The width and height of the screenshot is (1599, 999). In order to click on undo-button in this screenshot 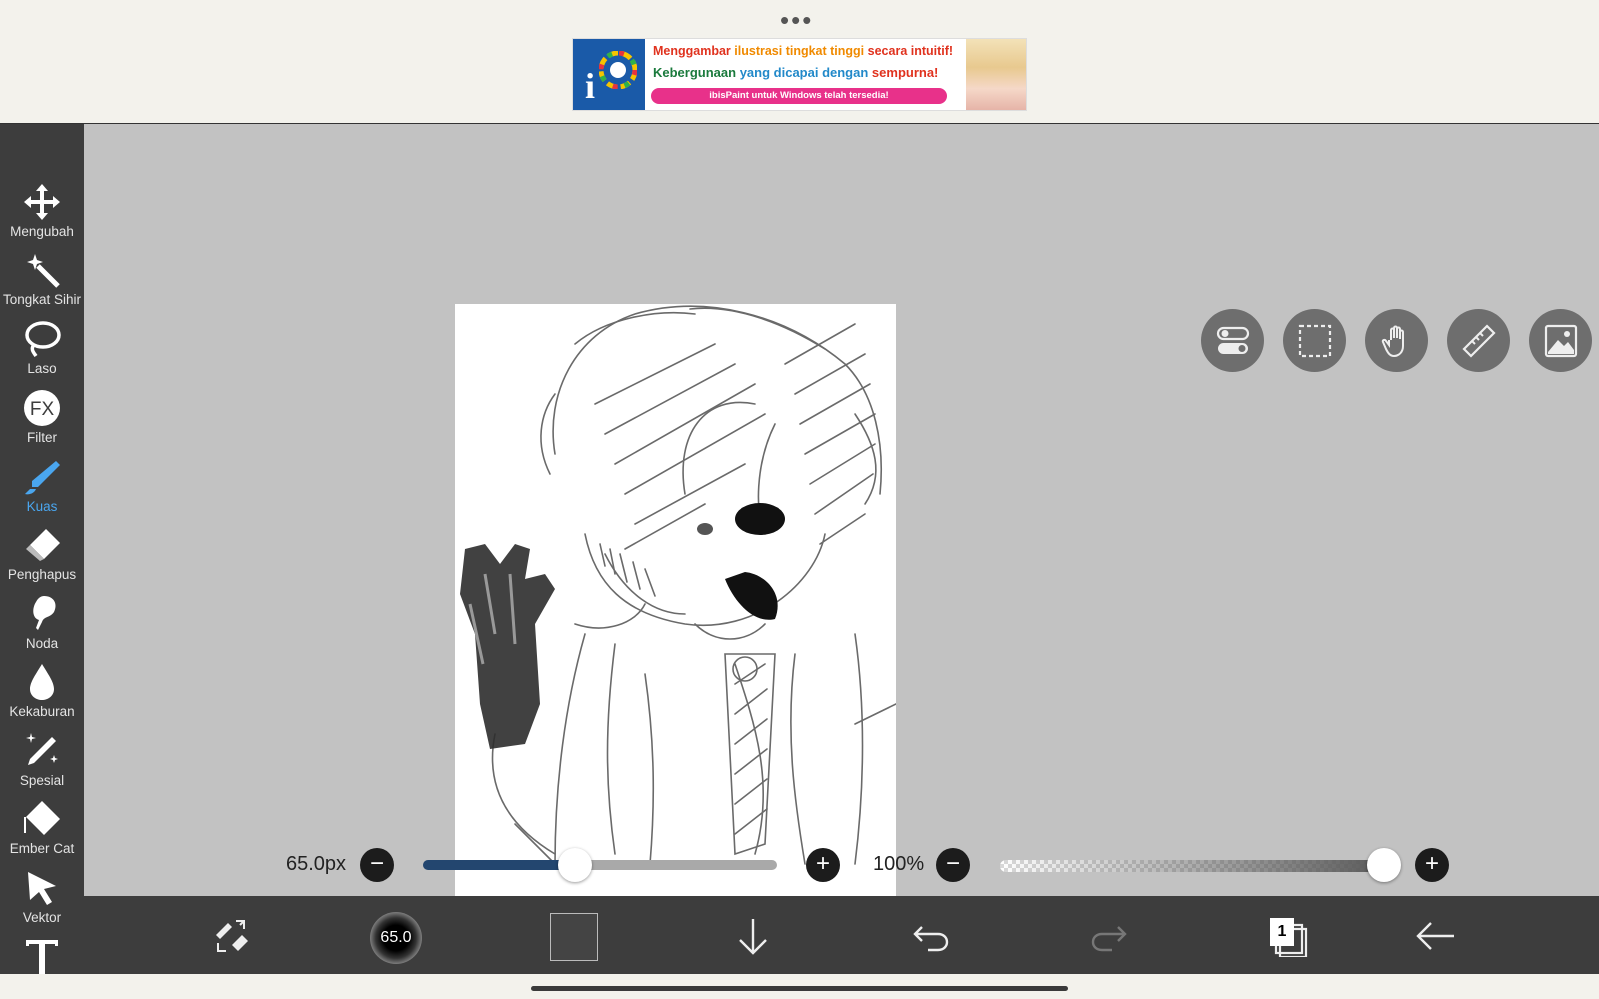, I will do `click(930, 935)`.